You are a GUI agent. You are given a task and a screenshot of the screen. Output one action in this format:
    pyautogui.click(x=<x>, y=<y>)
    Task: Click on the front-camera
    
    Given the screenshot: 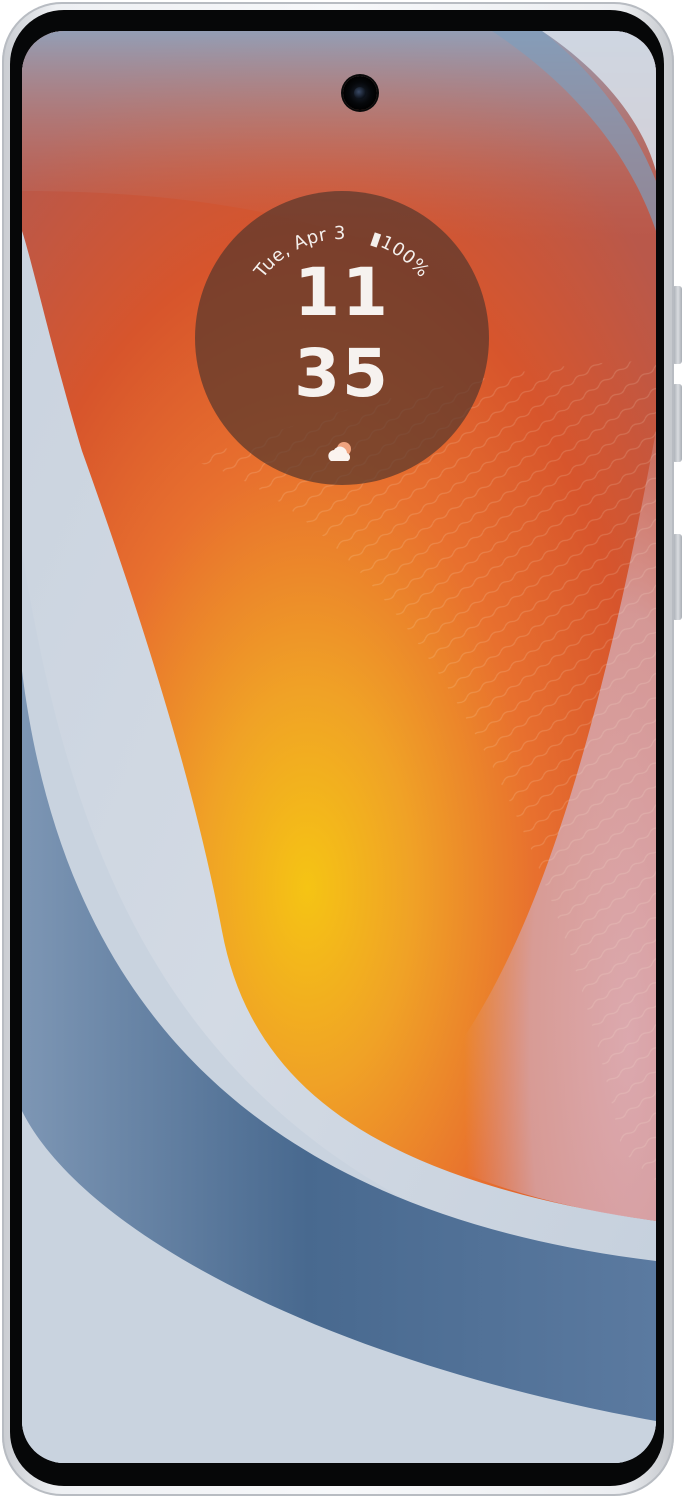 What is the action you would take?
    pyautogui.click(x=360, y=93)
    